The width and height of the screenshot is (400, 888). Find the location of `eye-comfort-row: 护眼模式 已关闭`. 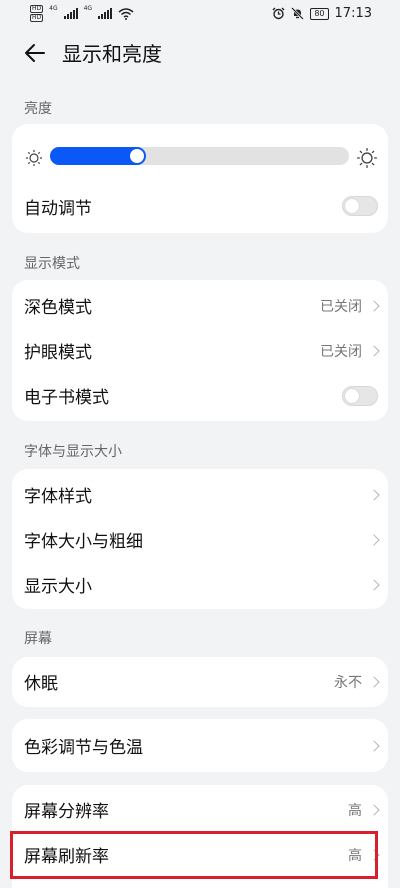

eye-comfort-row: 护眼模式 已关闭 is located at coordinates (200, 350).